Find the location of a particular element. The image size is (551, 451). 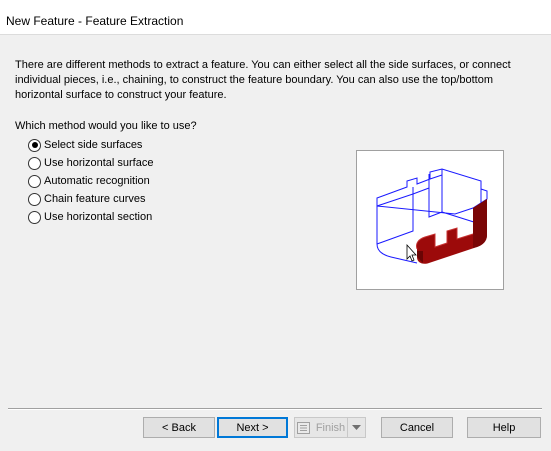

option-chain-feature-curves: Chain feature curves is located at coordinates (90, 199).